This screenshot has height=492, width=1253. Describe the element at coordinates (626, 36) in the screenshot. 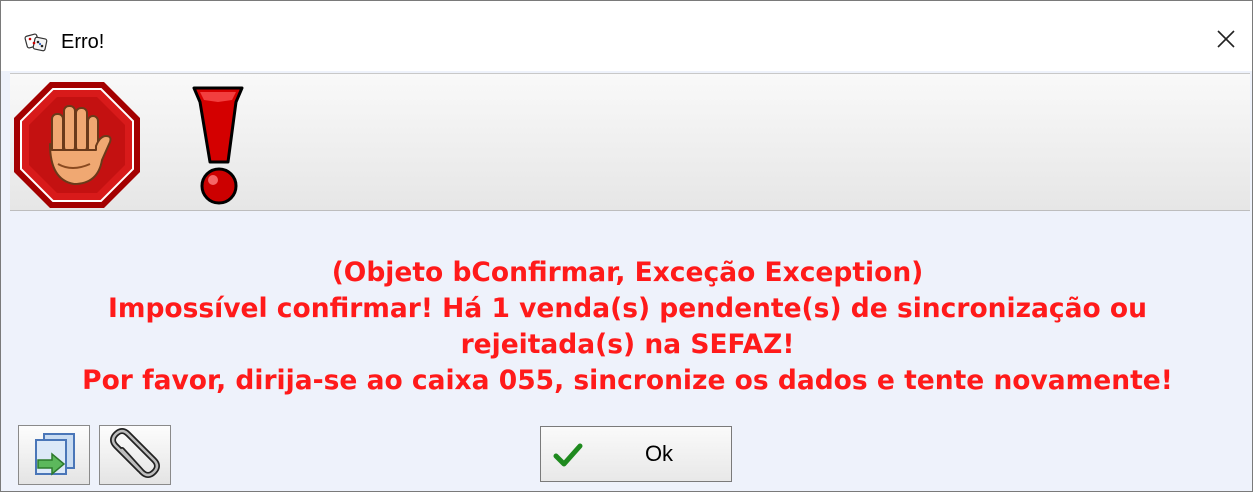

I see `title-bar: Erro!` at that location.